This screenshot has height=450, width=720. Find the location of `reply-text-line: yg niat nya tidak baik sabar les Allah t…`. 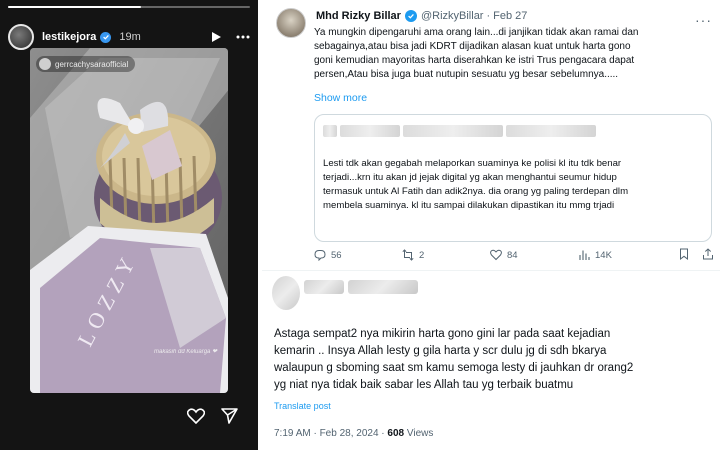

reply-text-line: yg niat nya tidak baik sabar les Allah t… is located at coordinates (424, 385).